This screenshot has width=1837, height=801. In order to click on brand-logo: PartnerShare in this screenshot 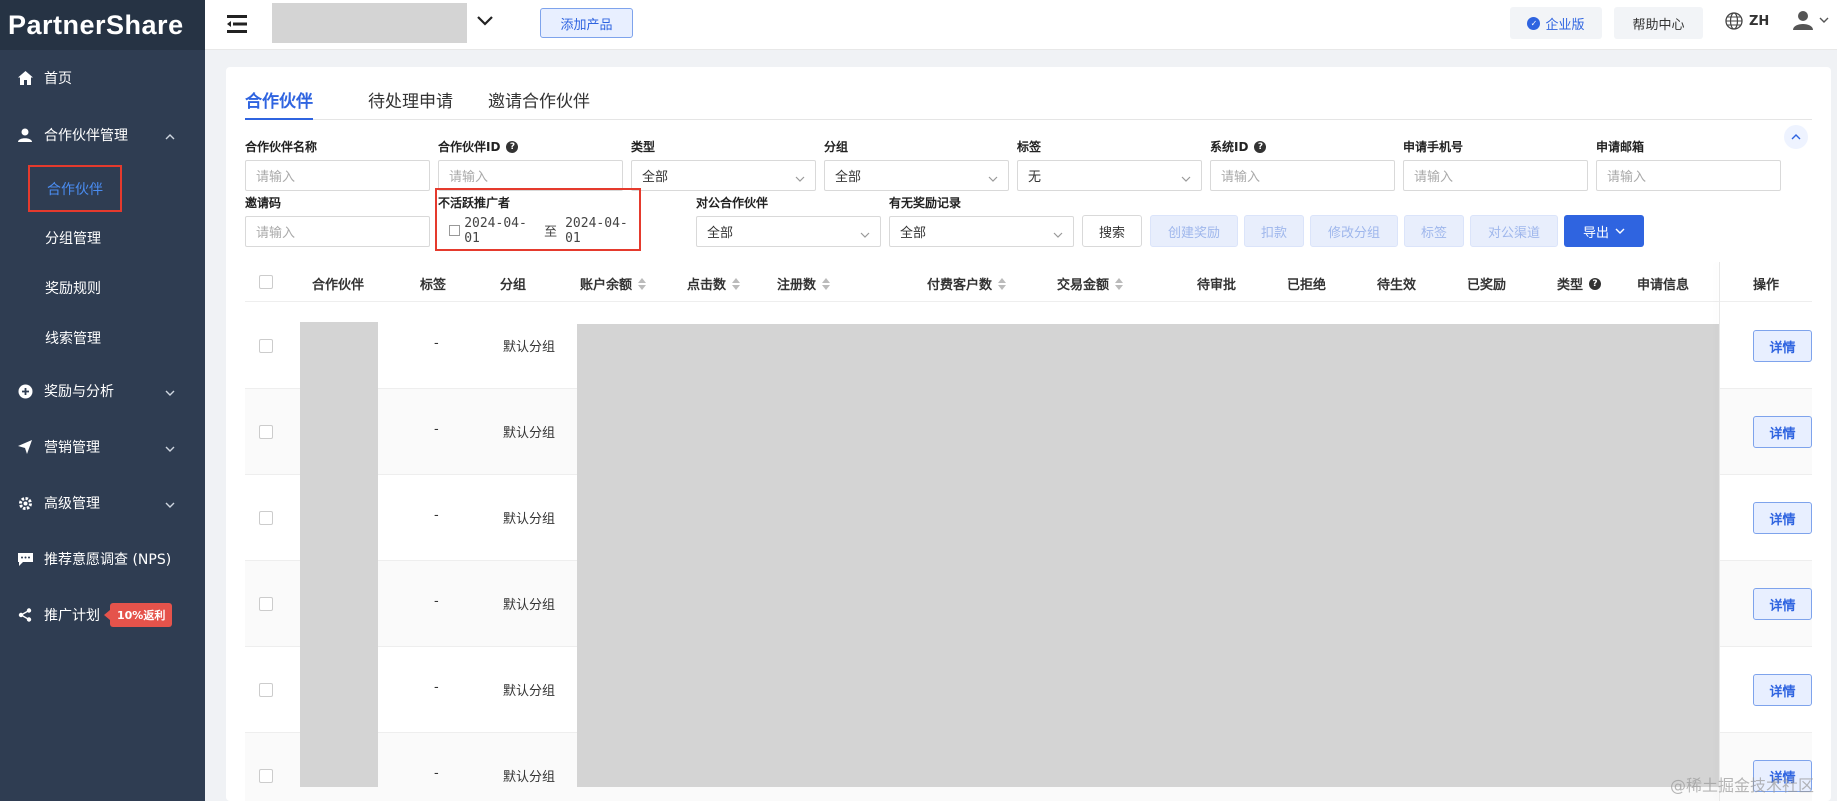, I will do `click(102, 25)`.